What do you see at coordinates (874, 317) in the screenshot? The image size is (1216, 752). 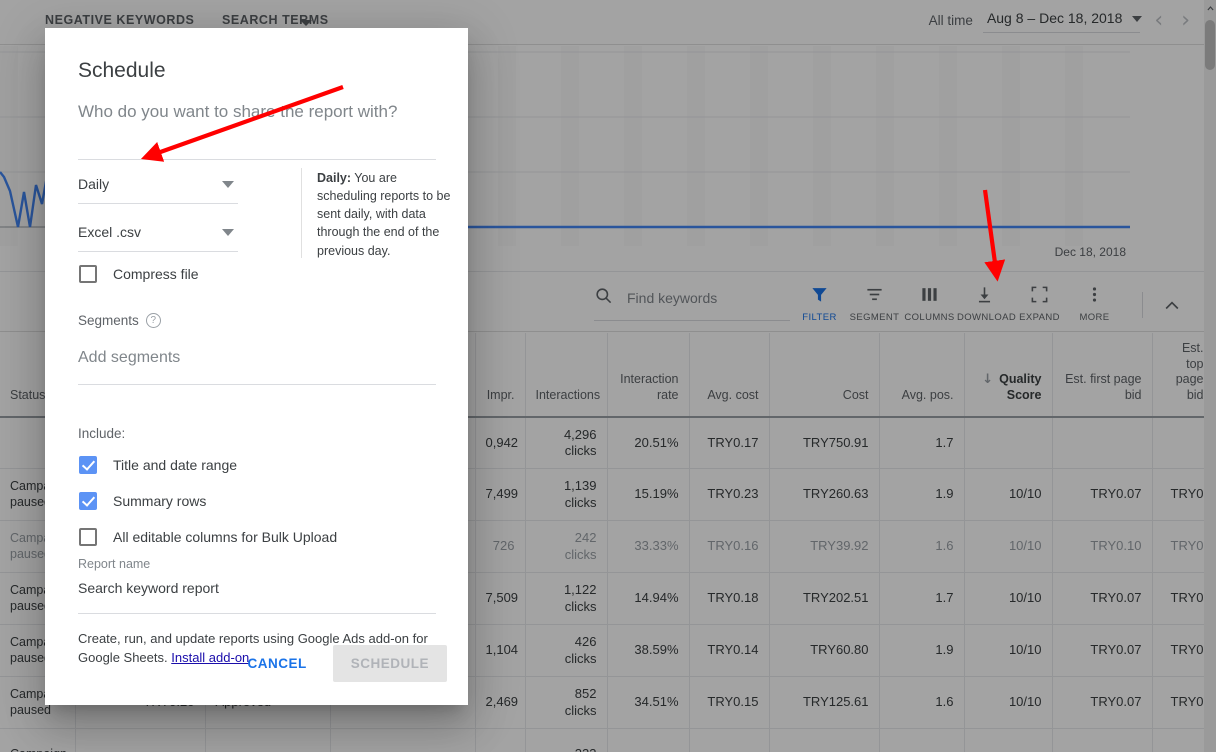 I see `segment-caption: SEGMENT` at bounding box center [874, 317].